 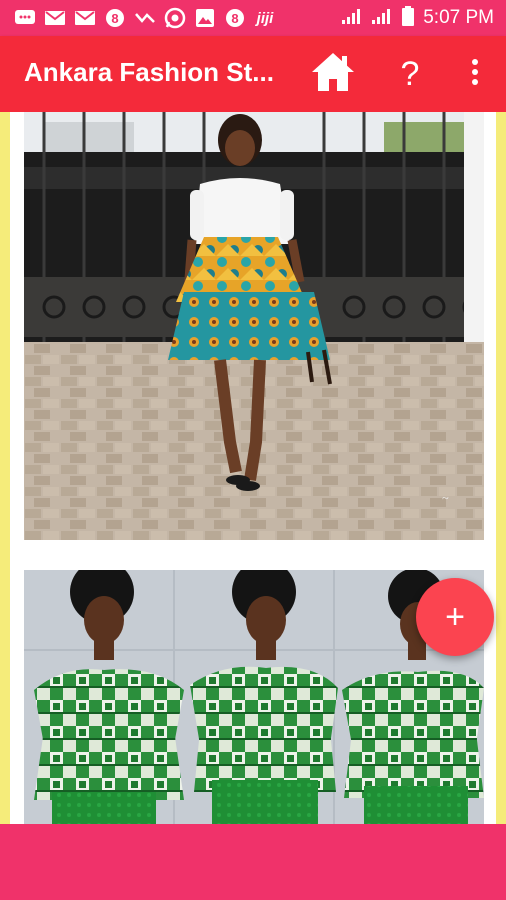 I want to click on status-time: 5:07 PM, so click(x=458, y=17).